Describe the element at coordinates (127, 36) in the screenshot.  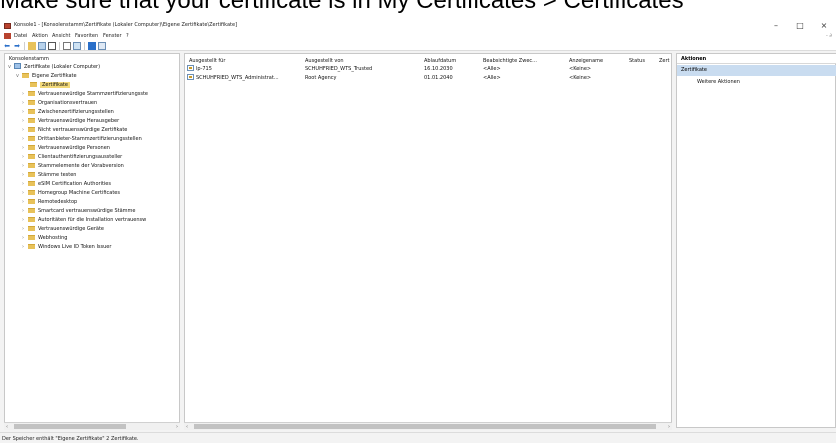
I see `menu-help: ?` at that location.